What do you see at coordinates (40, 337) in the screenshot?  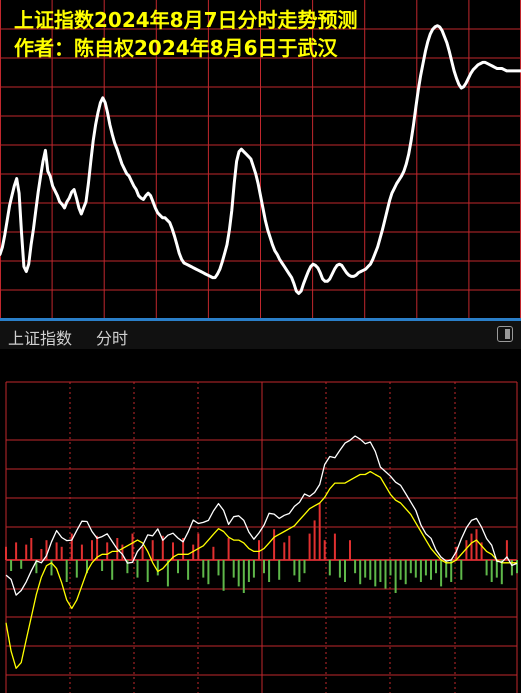 I see `index-name: 上证指数` at bounding box center [40, 337].